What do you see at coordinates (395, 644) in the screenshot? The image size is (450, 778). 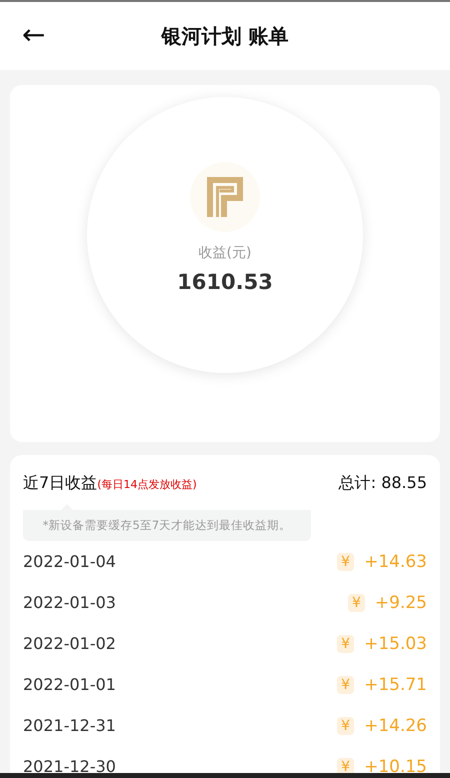 I see `income-amount: +15.03` at bounding box center [395, 644].